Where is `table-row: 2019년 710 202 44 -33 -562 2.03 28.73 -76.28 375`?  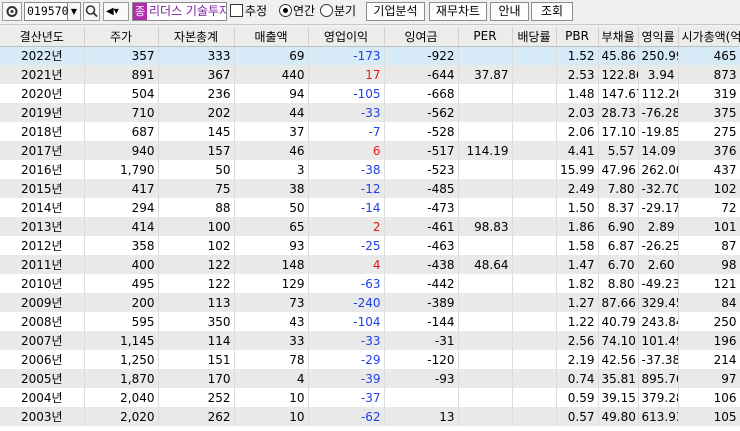
table-row: 2019년 710 202 44 -33 -562 2.03 28.73 -76.28 375 is located at coordinates (370, 112).